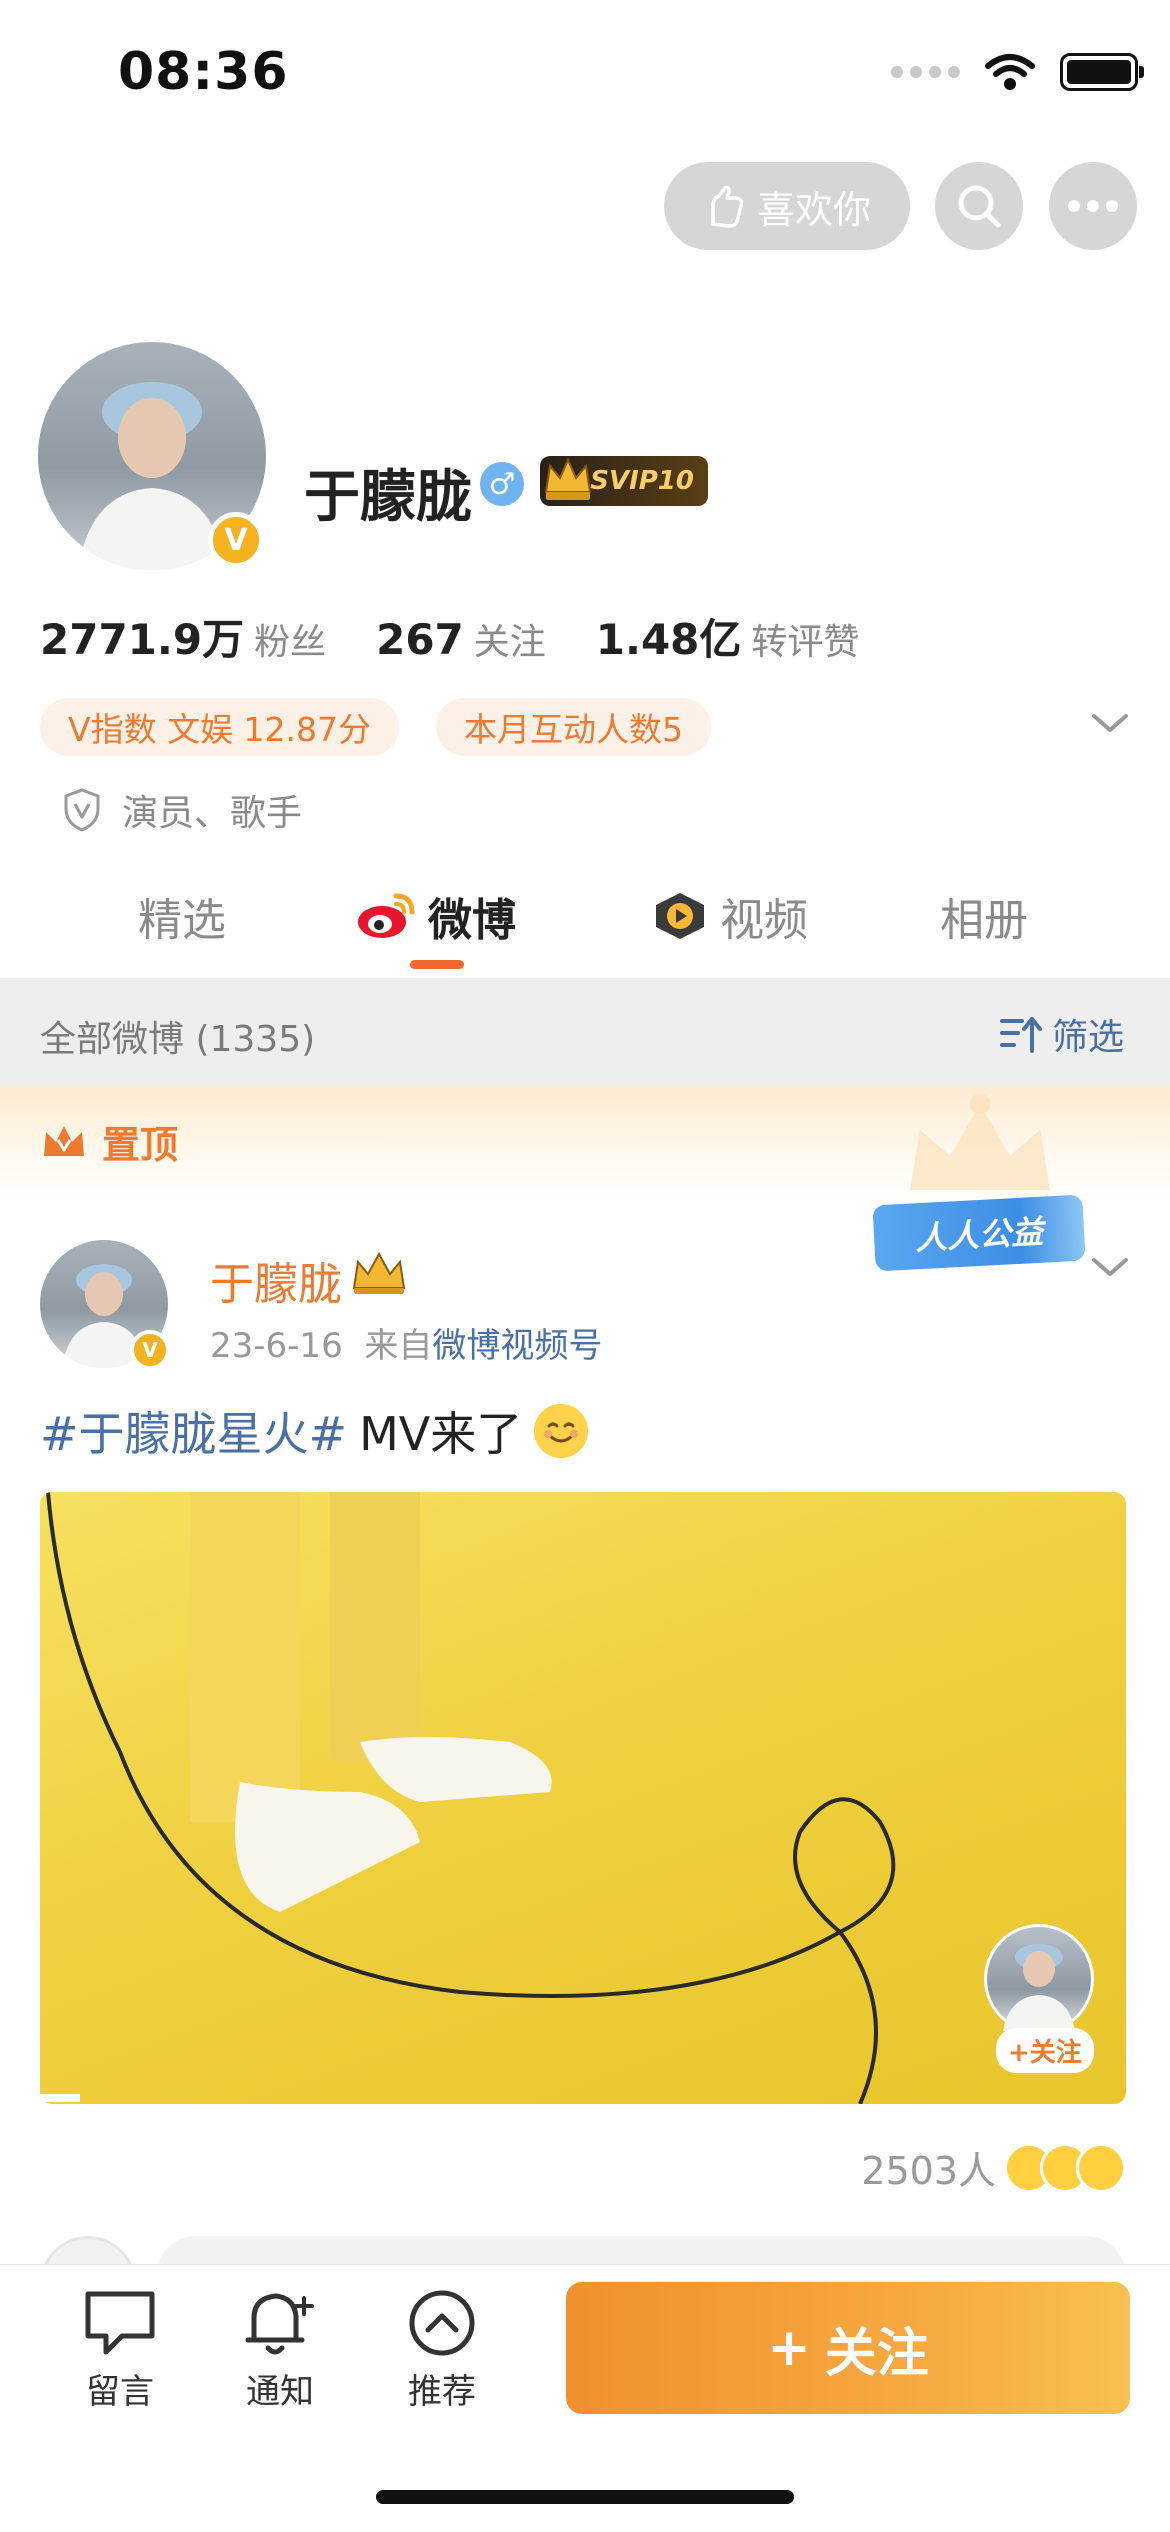 This screenshot has width=1170, height=2532. I want to click on video-progress, so click(60, 2098).